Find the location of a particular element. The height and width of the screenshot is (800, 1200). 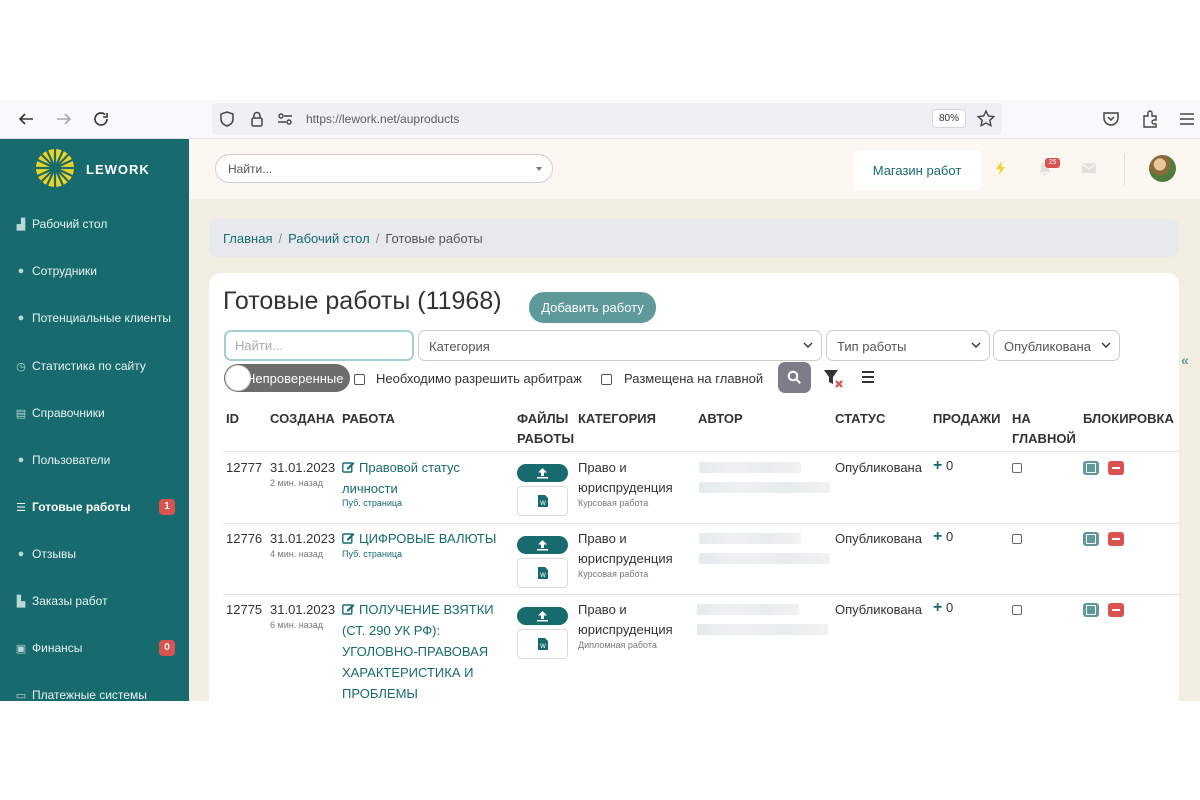

permissions-icon is located at coordinates (285, 119).